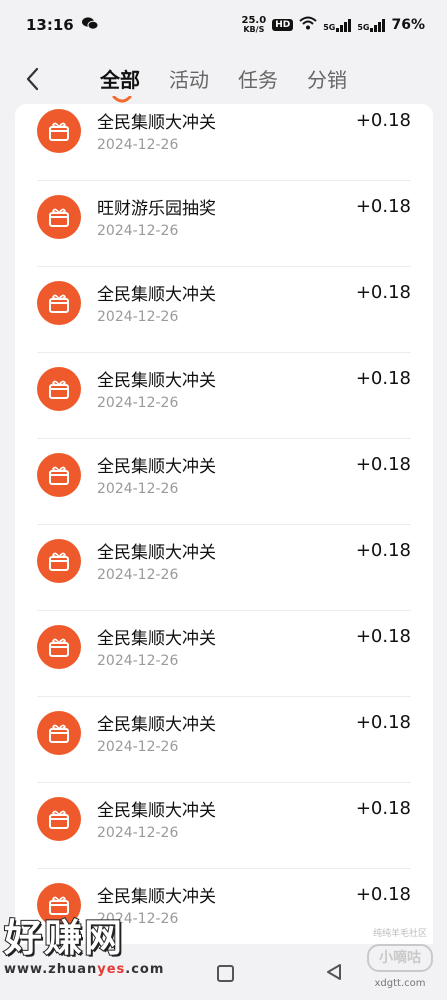  I want to click on tab-active-indicator, so click(122, 99).